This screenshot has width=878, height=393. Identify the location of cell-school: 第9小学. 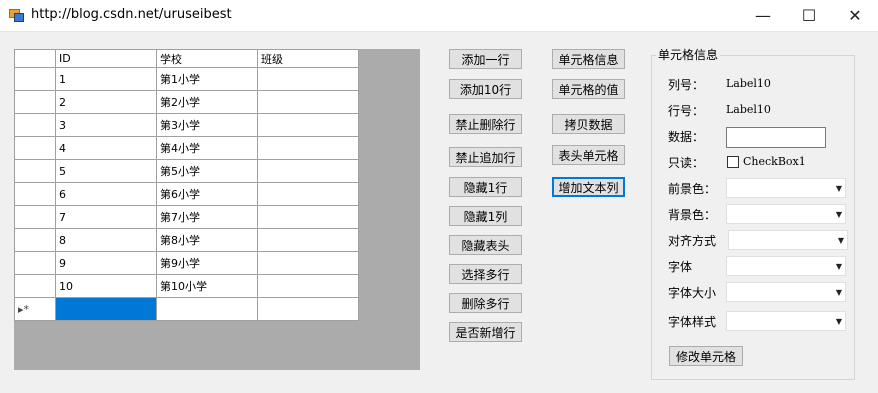
(207, 263).